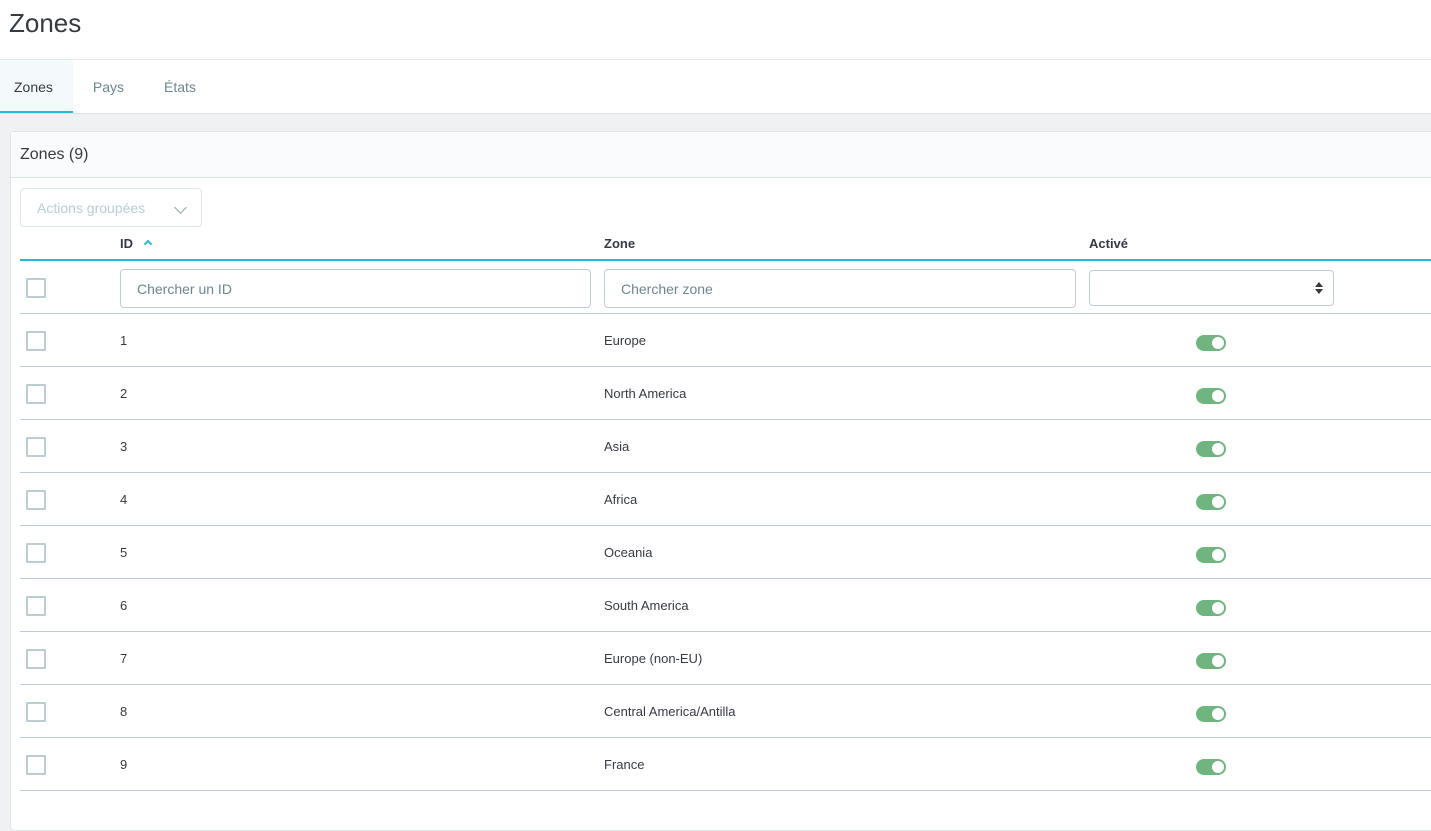 The image size is (1431, 831). What do you see at coordinates (715, 57) in the screenshot?
I see `page-header: Zones Zones Pays États` at bounding box center [715, 57].